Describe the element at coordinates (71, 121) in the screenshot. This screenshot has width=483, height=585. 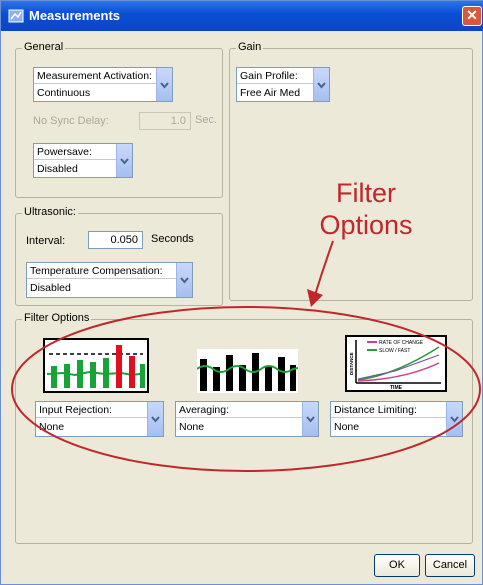
I see `sync-delay-label: No Sync Delay:` at that location.